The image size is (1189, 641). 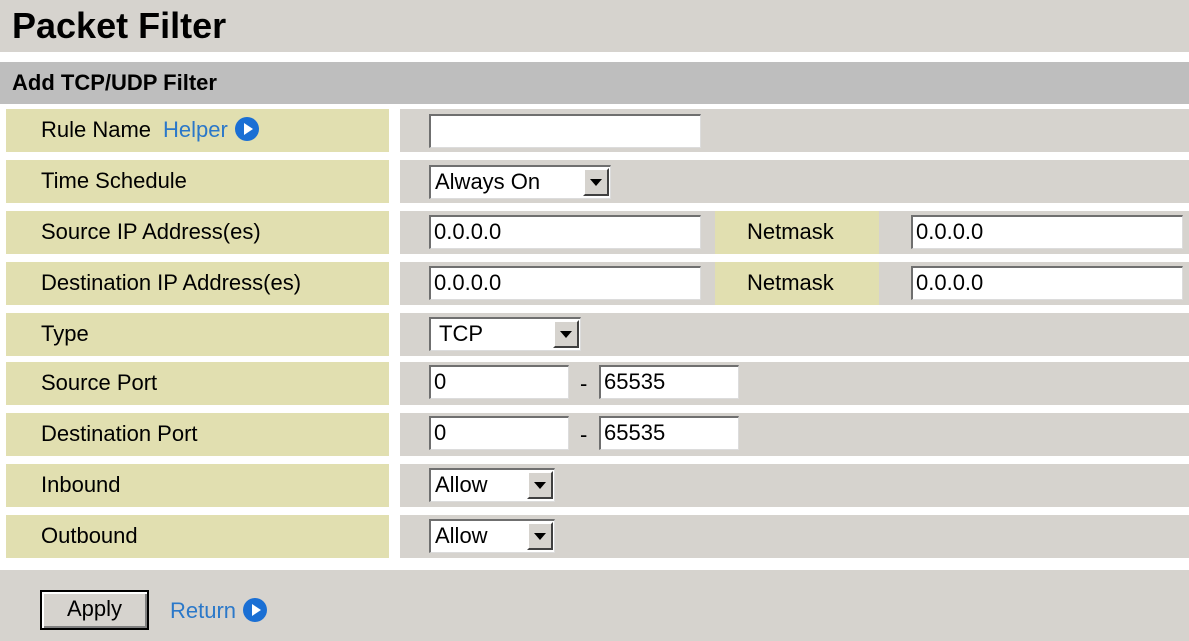 I want to click on source-port-from-input: 0, so click(x=499, y=382).